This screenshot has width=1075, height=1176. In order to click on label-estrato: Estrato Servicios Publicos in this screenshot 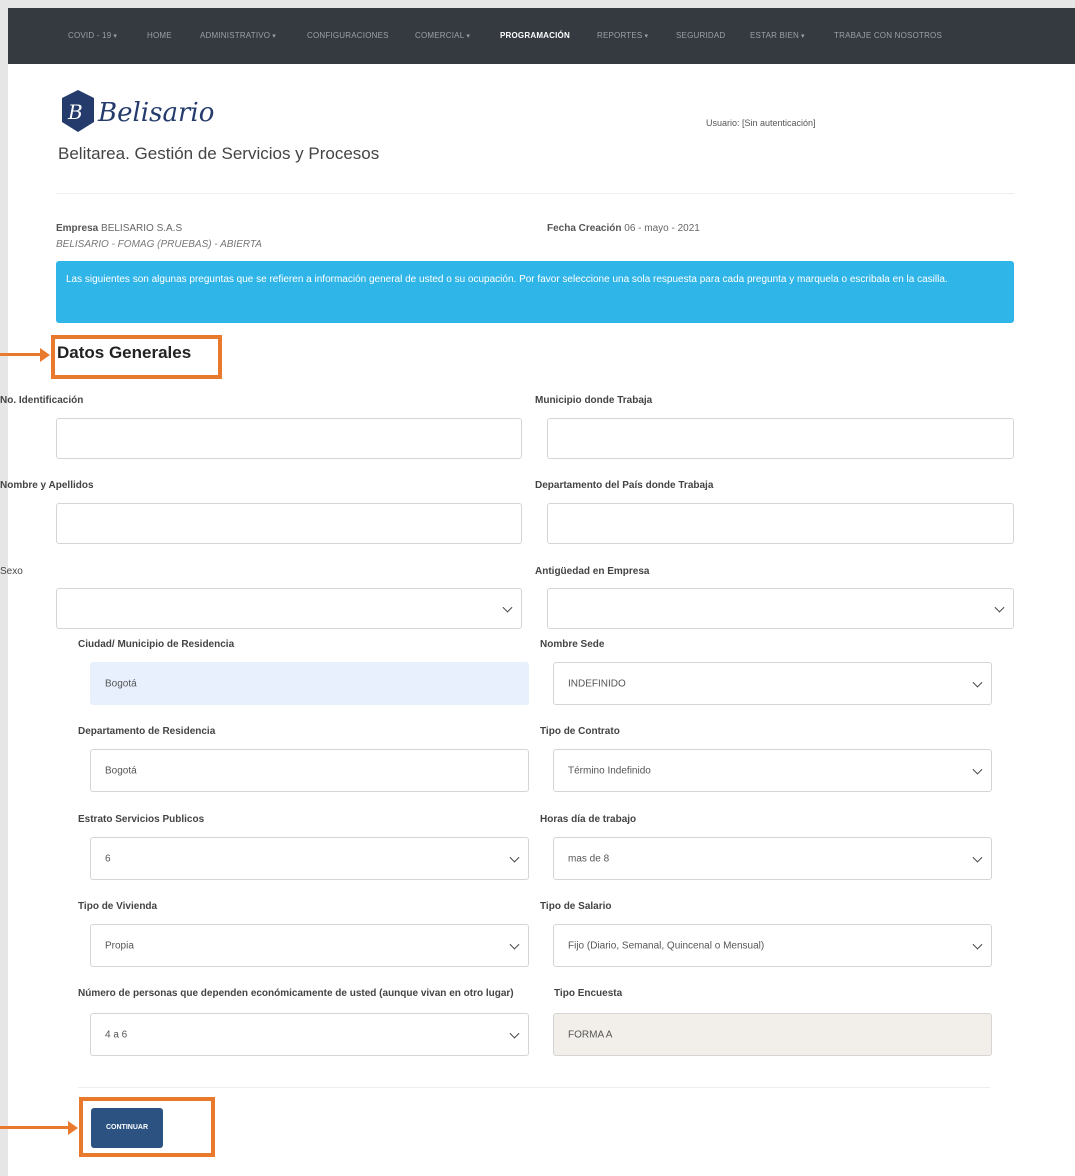, I will do `click(141, 819)`.